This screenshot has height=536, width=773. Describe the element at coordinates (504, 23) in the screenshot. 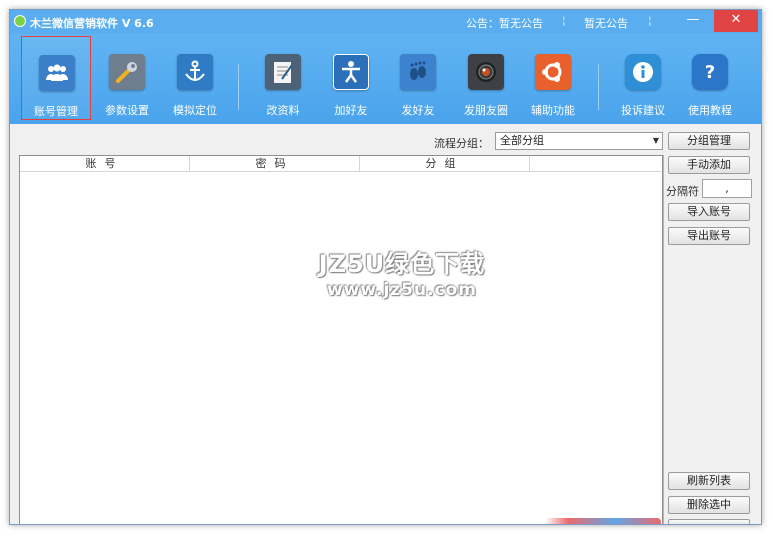

I see `notice-text: 公告：暂无公告` at that location.